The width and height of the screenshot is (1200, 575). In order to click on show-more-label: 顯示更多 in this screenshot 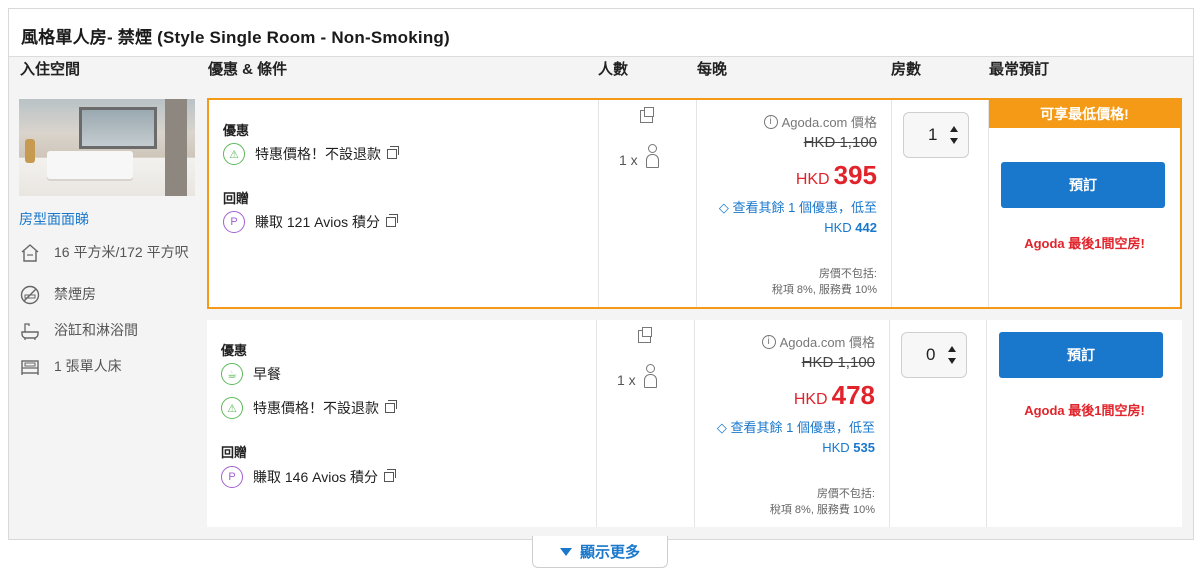, I will do `click(609, 552)`.